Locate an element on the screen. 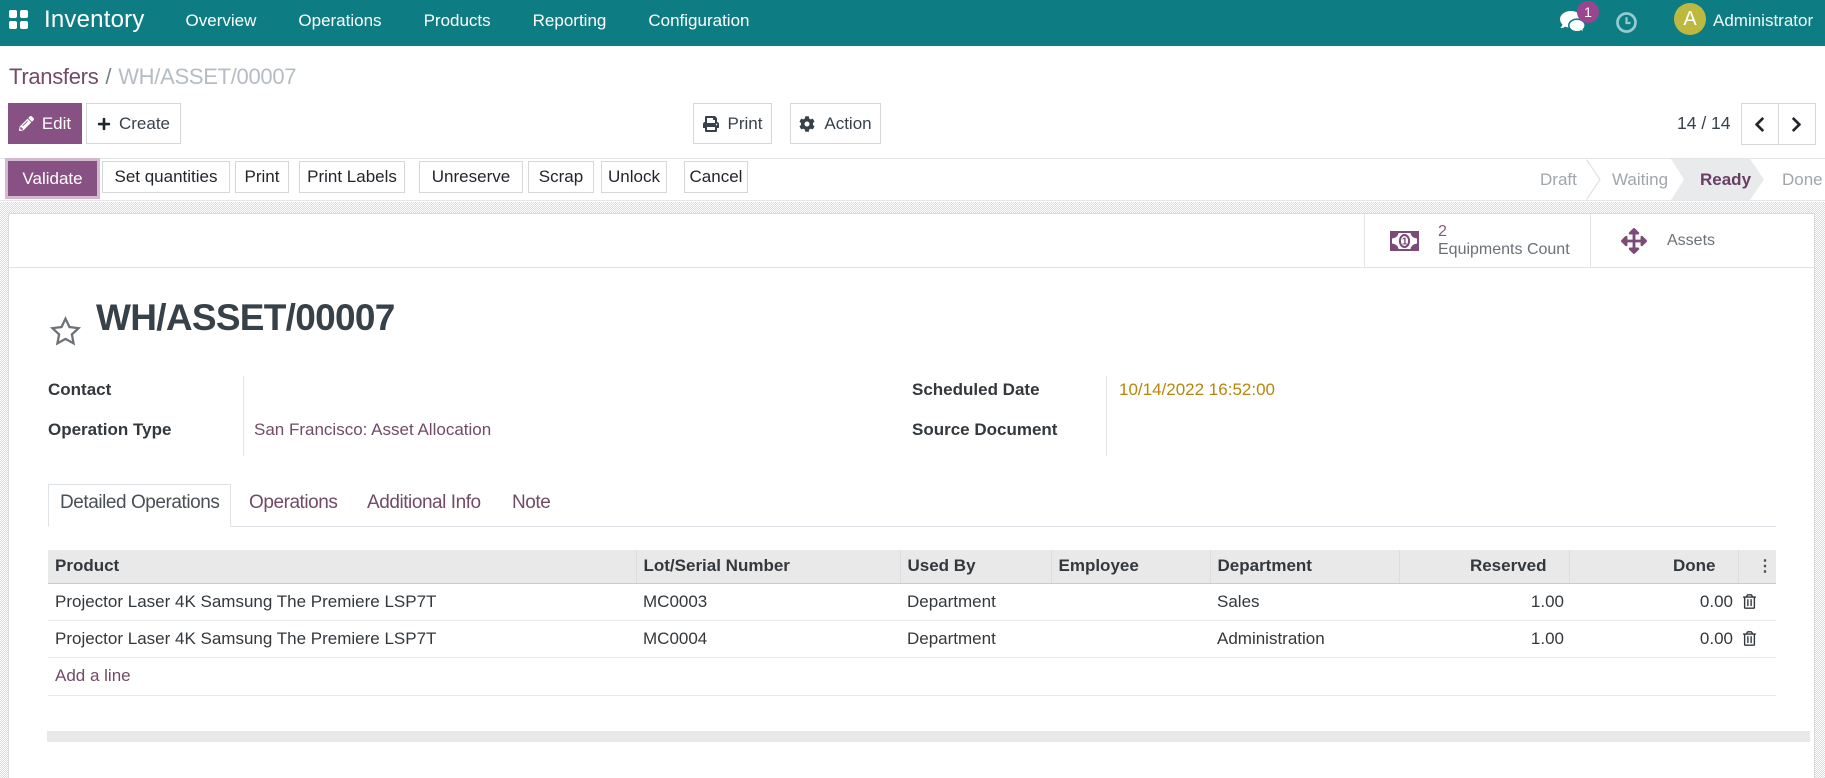 This screenshot has height=778, width=1825. svg-text: 1 is located at coordinates (1405, 242).